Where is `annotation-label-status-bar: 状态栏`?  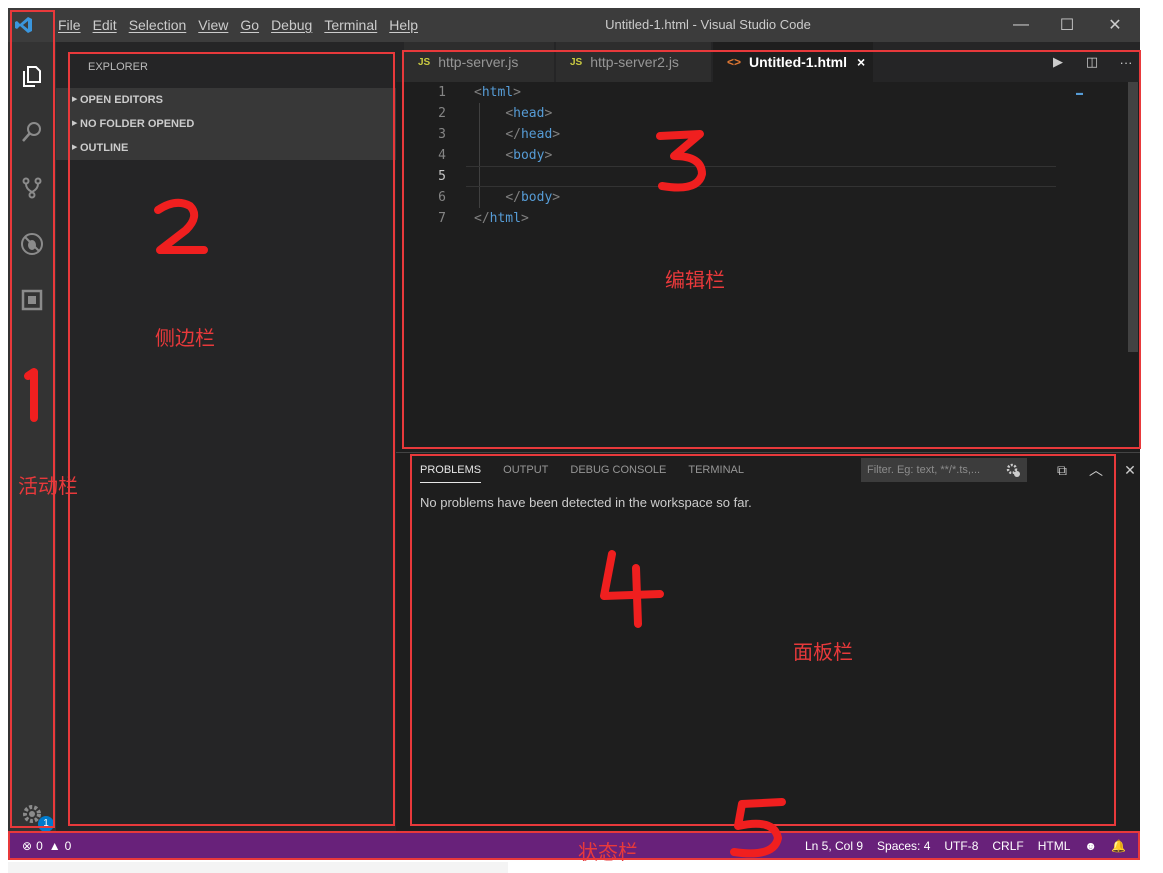
annotation-label-status-bar: 状态栏 is located at coordinates (608, 852).